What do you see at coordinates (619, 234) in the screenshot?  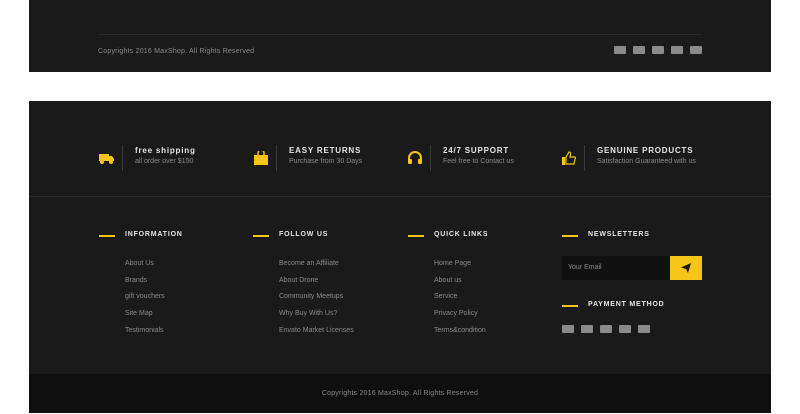 I see `column-title: NEWSLETTERS` at bounding box center [619, 234].